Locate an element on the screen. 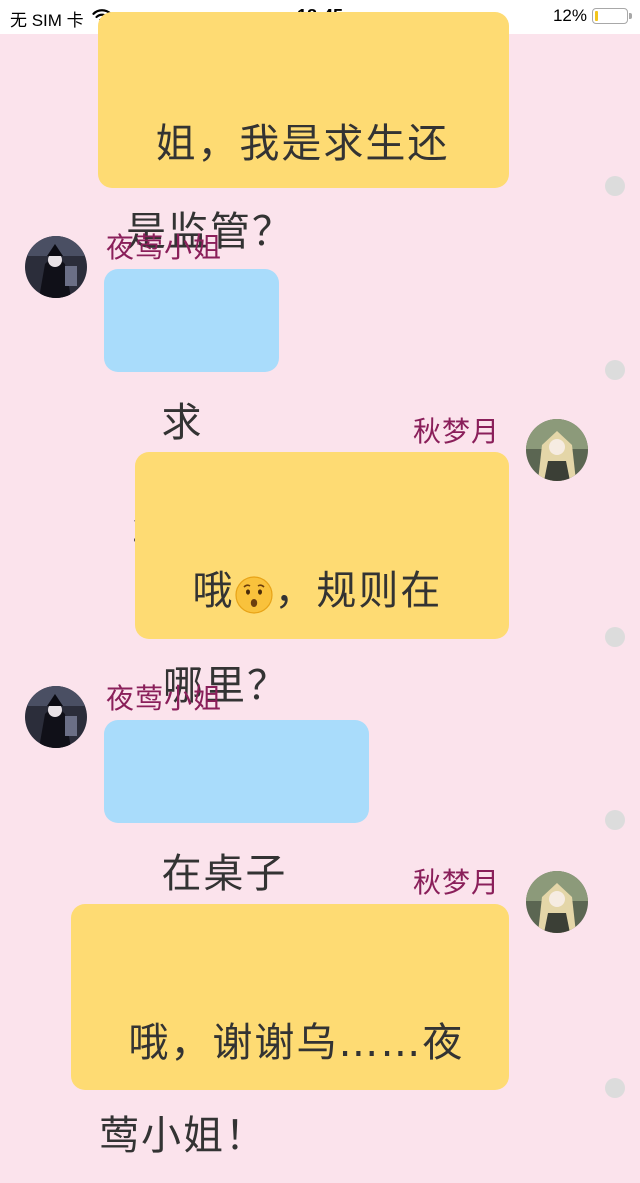 This screenshot has width=640, height=1183. message-bubble: 姐，我是求生还是监管？ is located at coordinates (303, 133).